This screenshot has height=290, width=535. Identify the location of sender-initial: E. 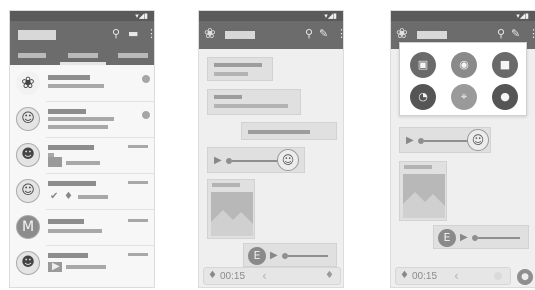
(447, 238).